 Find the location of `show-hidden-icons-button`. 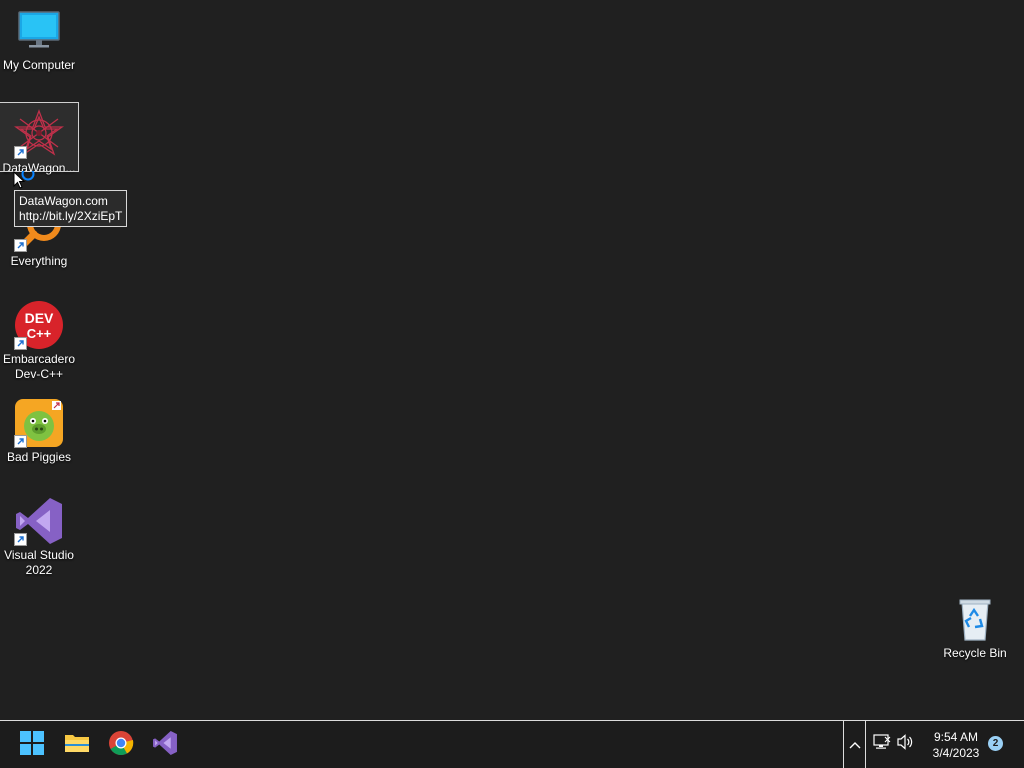

show-hidden-icons-button is located at coordinates (854, 744).